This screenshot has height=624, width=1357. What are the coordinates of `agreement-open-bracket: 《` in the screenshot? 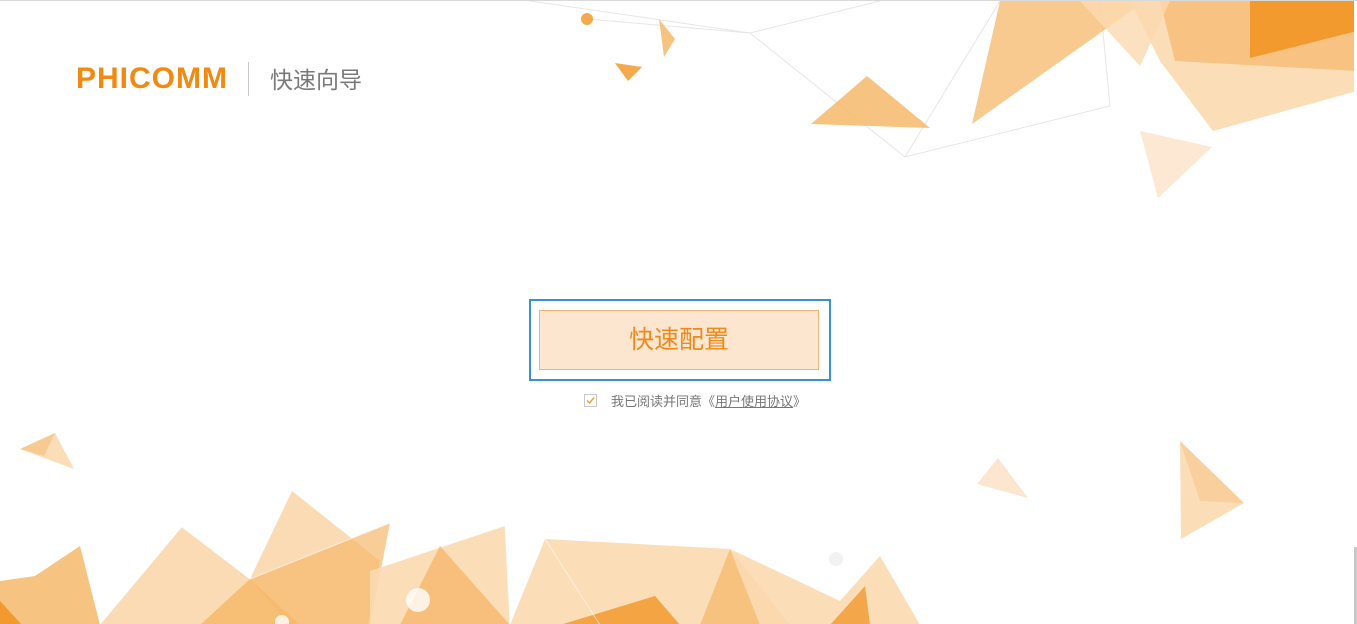 It's located at (709, 402).